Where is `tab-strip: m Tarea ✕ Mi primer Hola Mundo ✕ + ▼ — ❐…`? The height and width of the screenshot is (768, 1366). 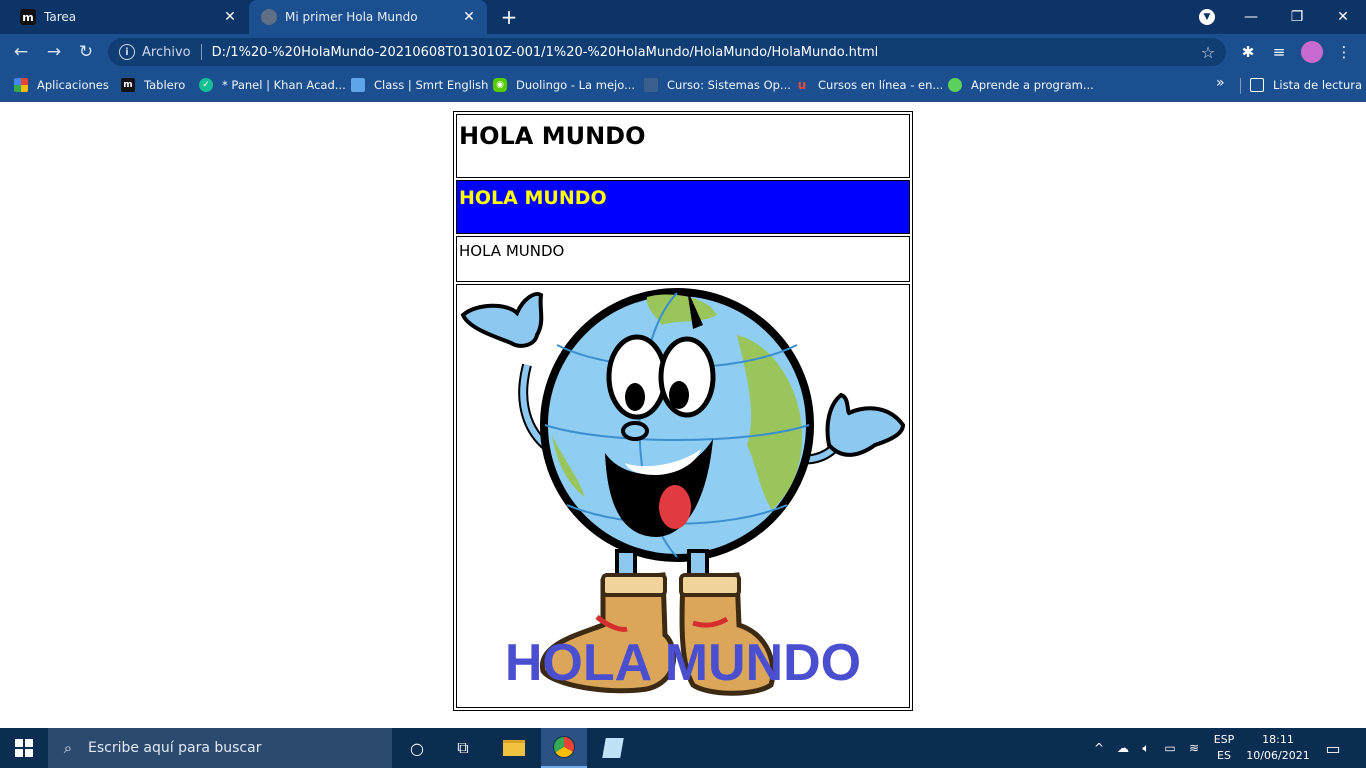
tab-strip: m Tarea ✕ Mi primer Hola Mundo ✕ + ▼ — ❐… is located at coordinates (683, 17).